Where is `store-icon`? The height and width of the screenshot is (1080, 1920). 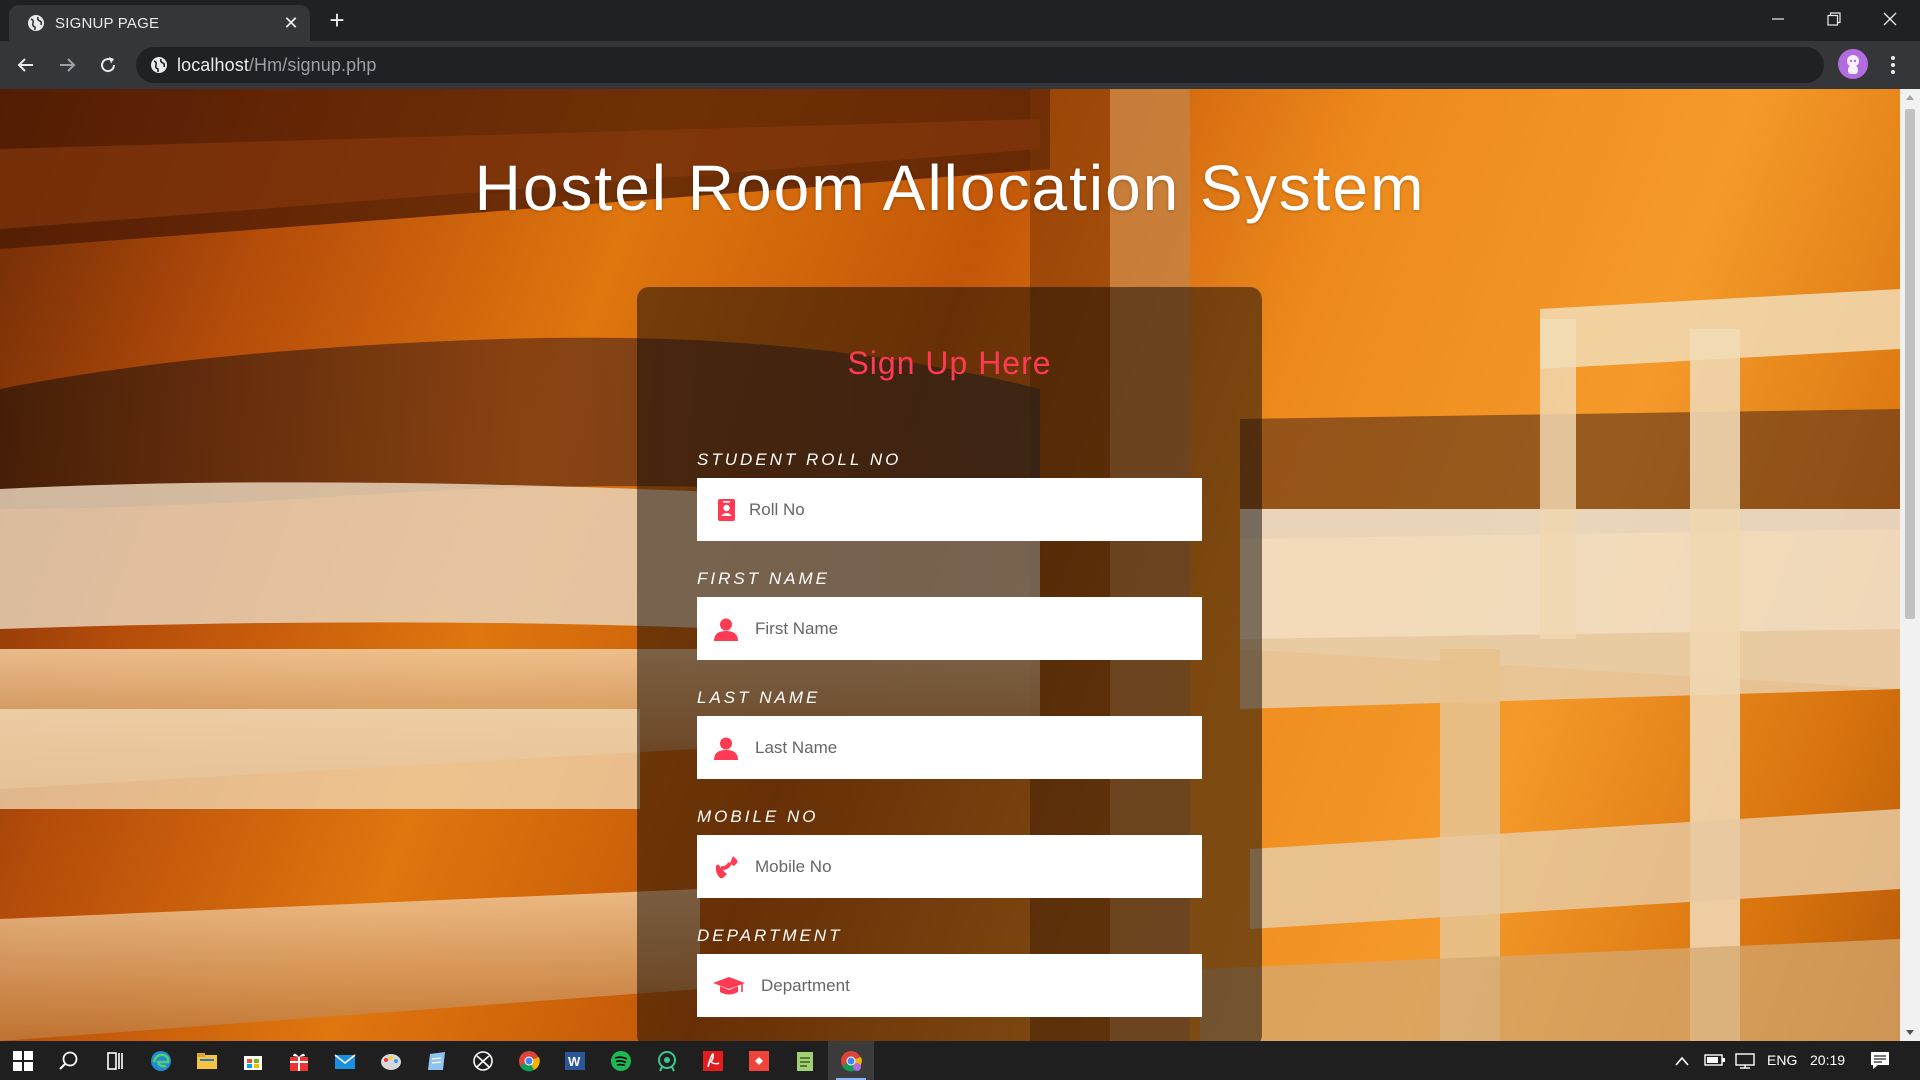
store-icon is located at coordinates (253, 1063).